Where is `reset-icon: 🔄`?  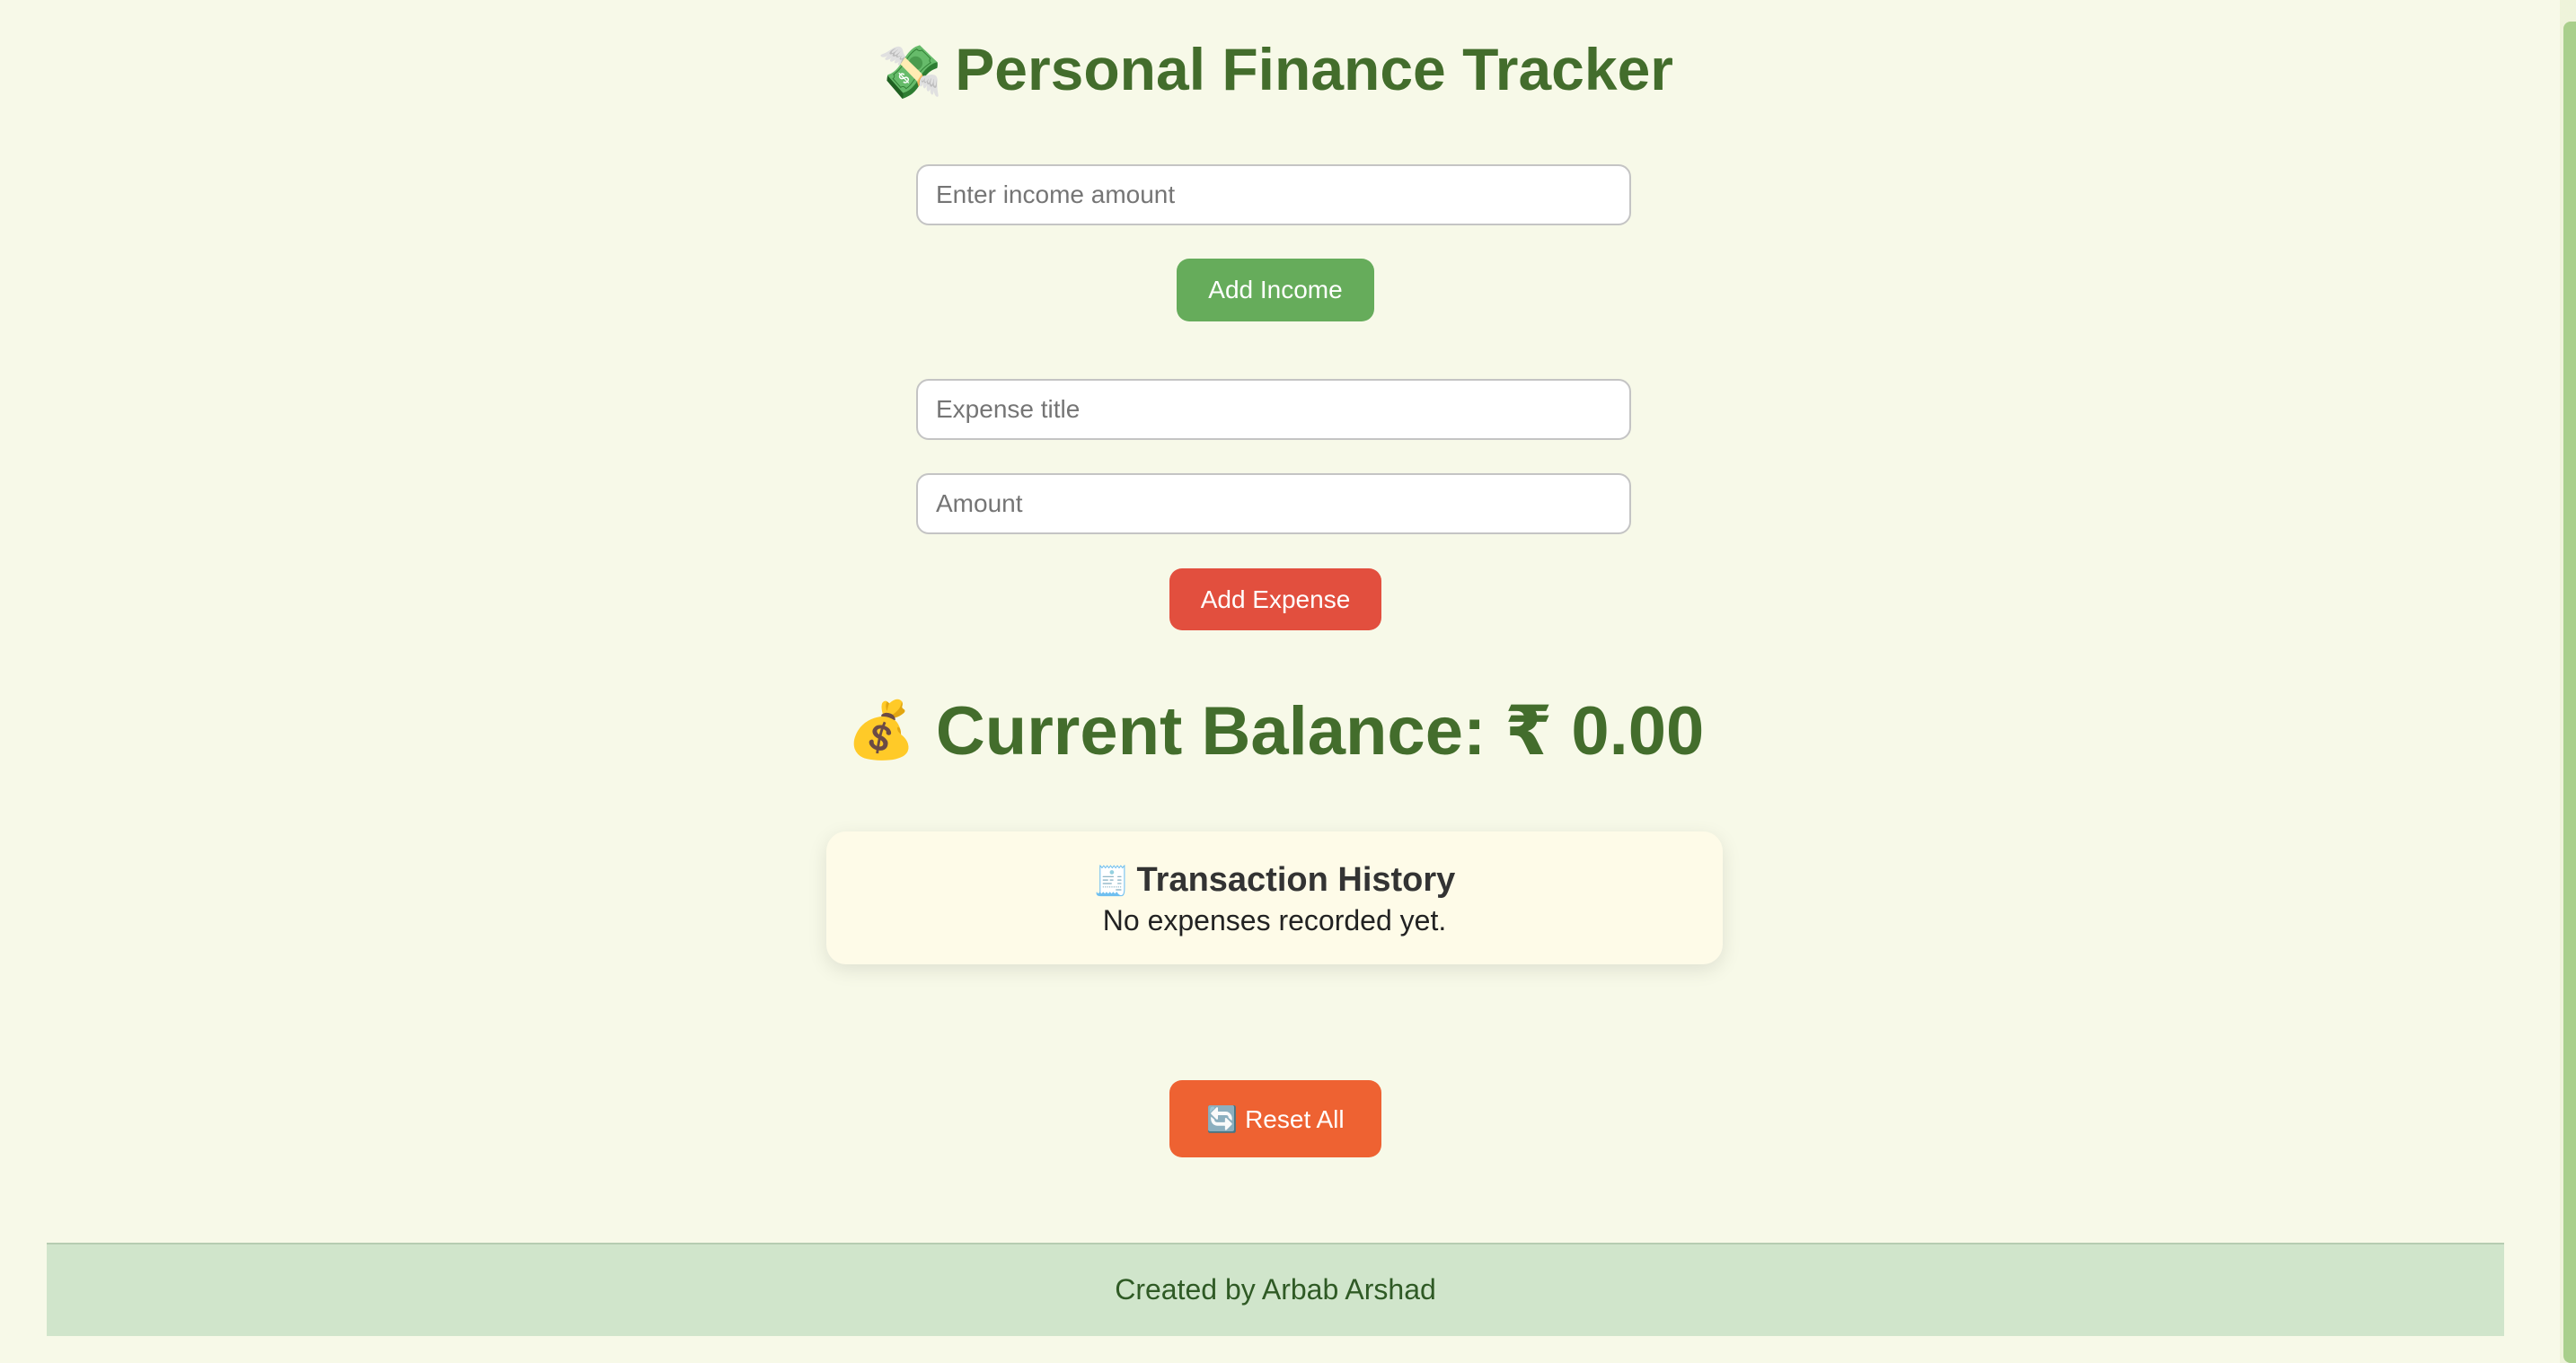
reset-icon: 🔄 is located at coordinates (1222, 1119).